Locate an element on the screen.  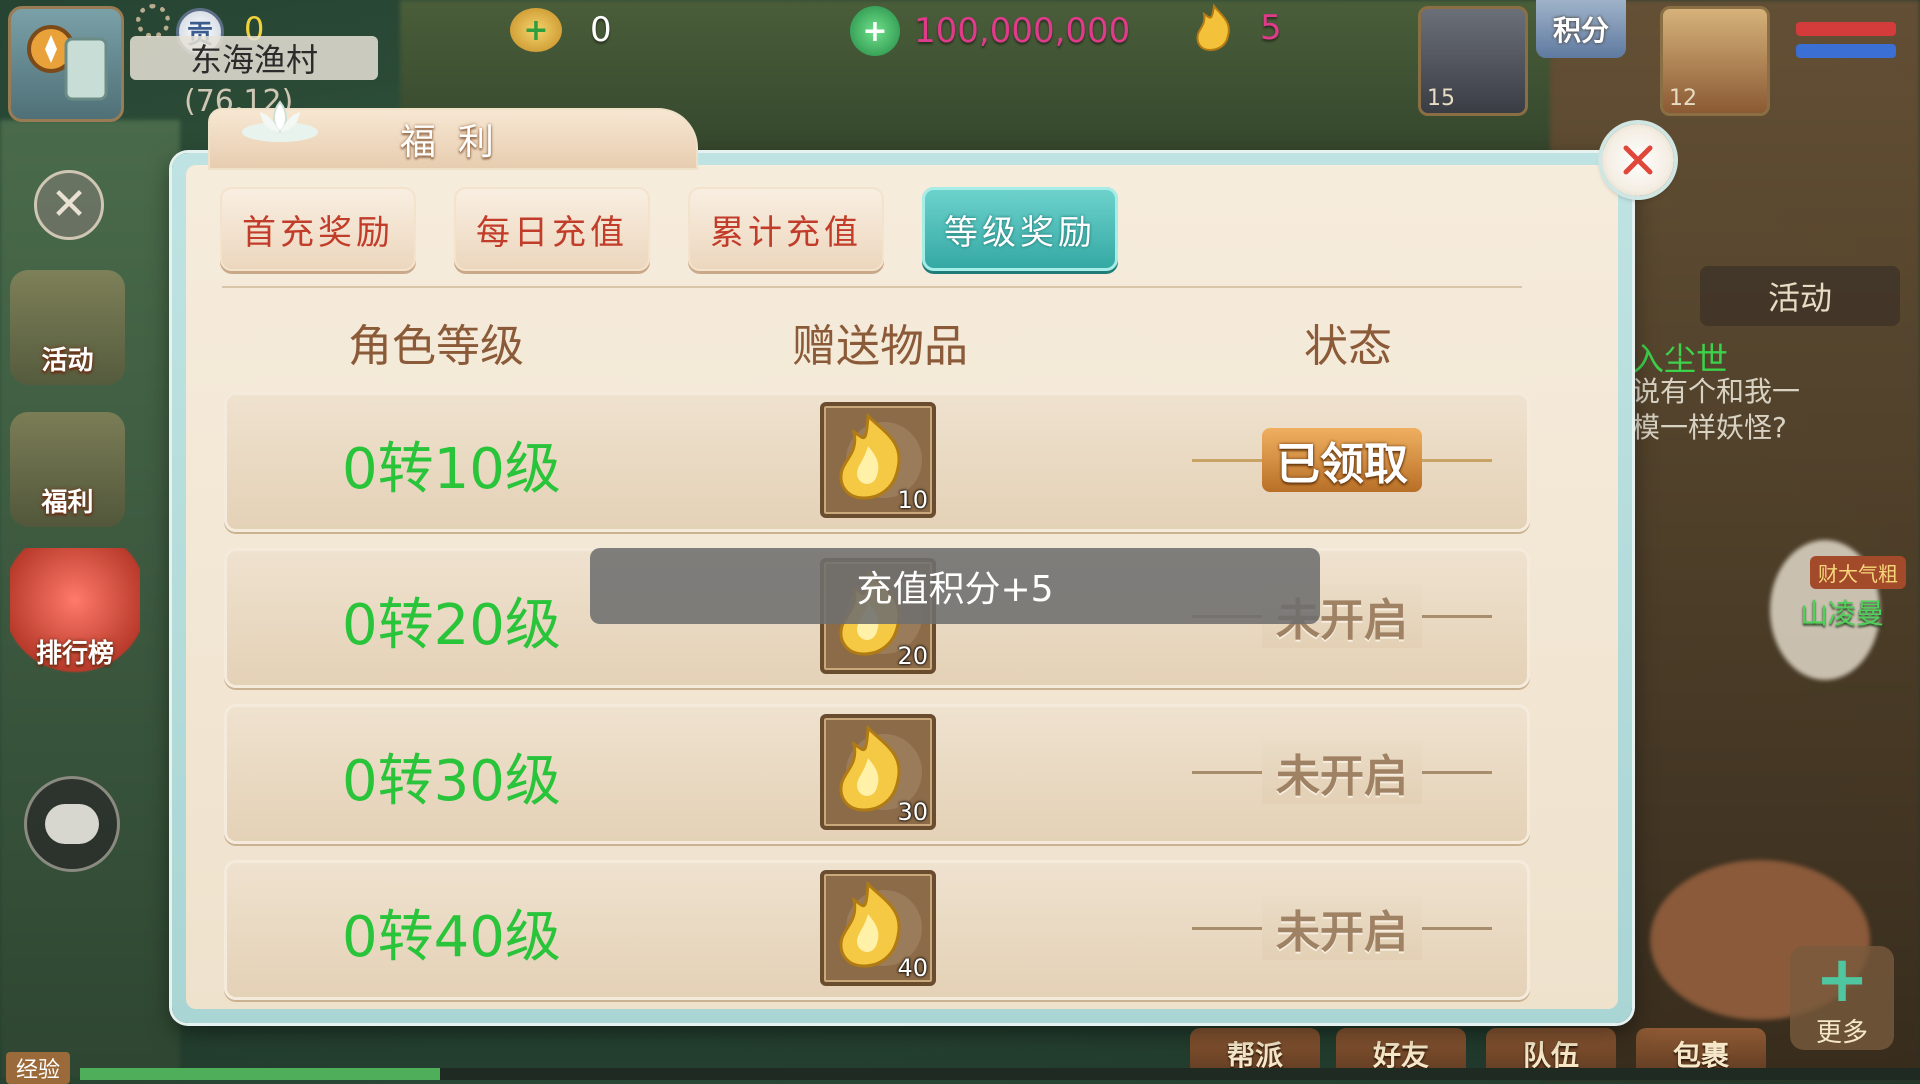
close-icon is located at coordinates (1638, 160).